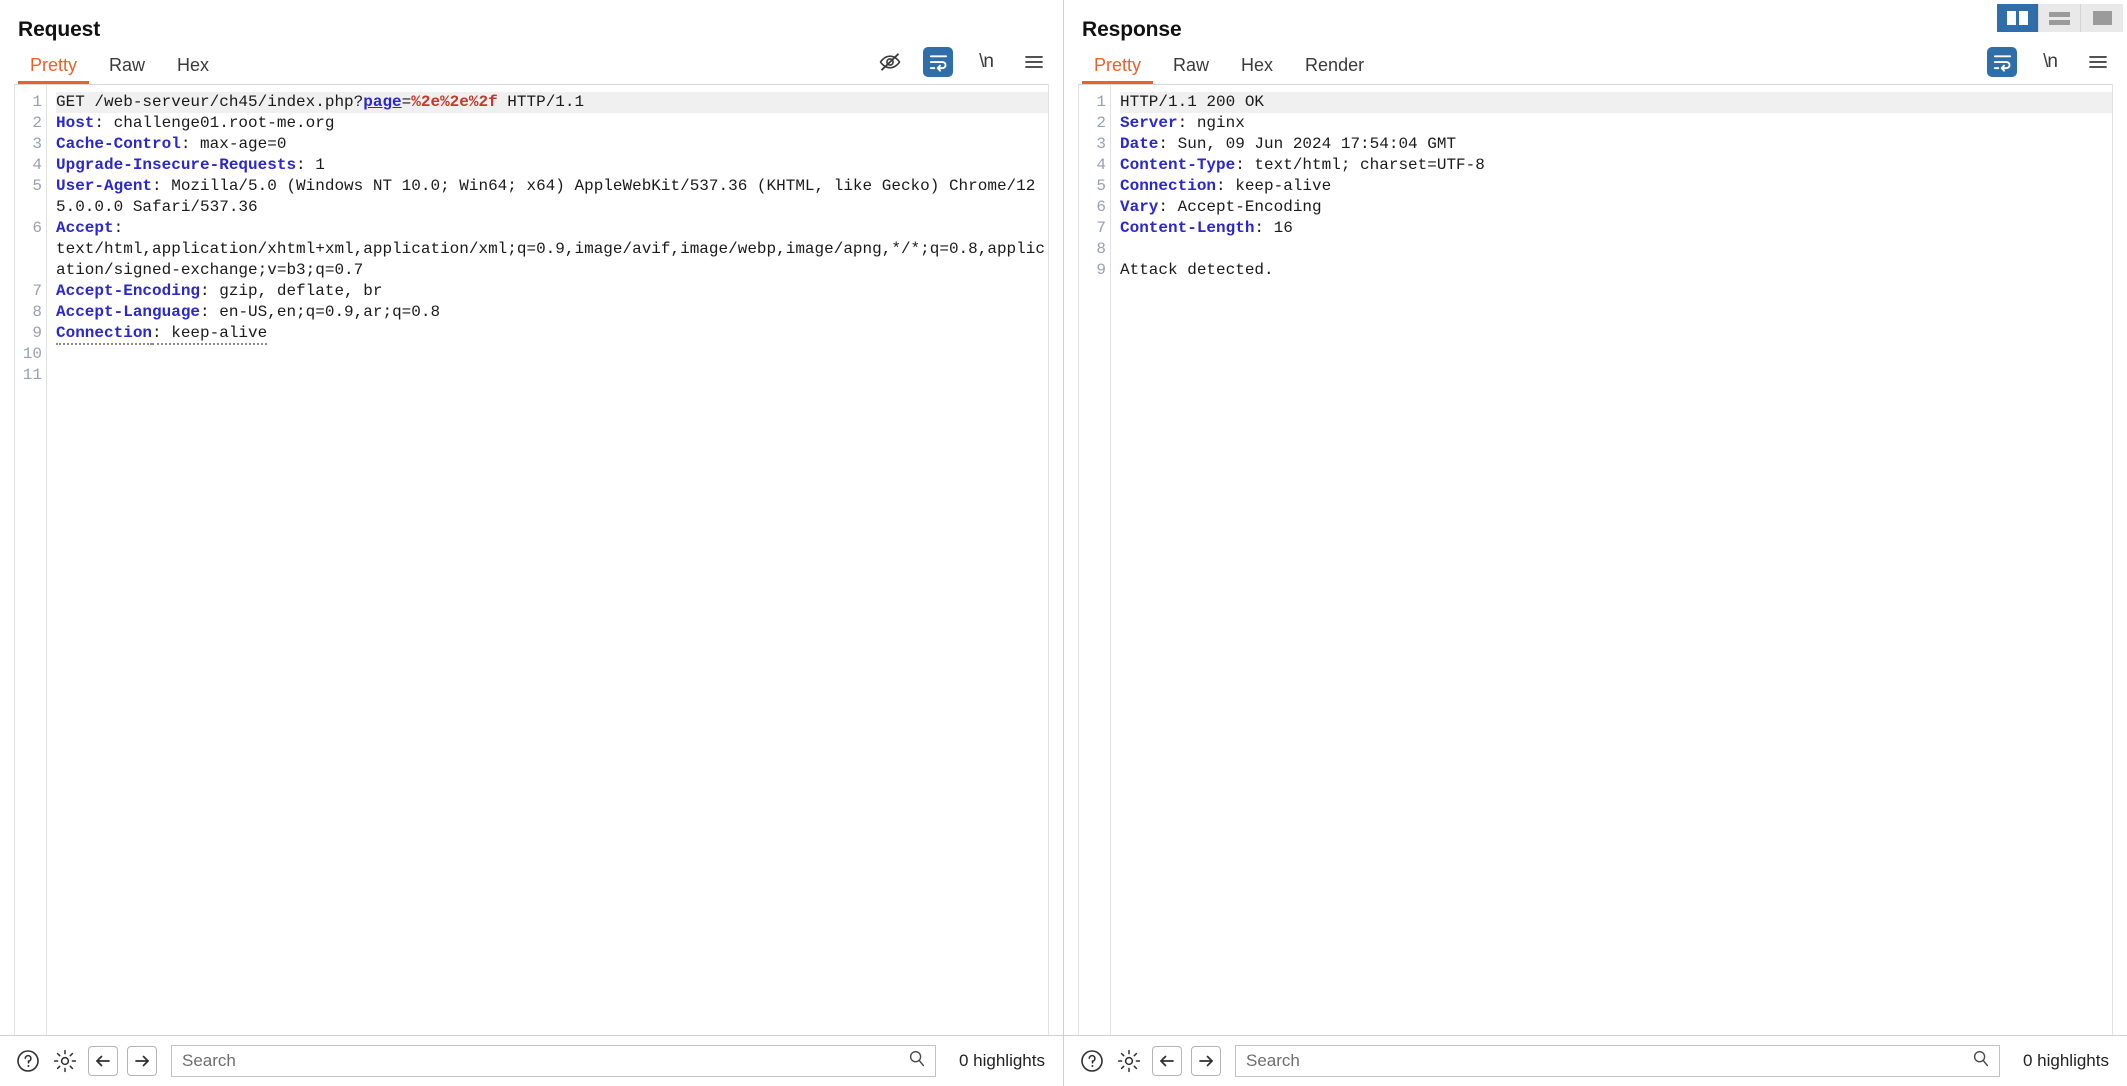 The width and height of the screenshot is (2127, 1086). What do you see at coordinates (37, 144) in the screenshot?
I see `line-number: 3` at bounding box center [37, 144].